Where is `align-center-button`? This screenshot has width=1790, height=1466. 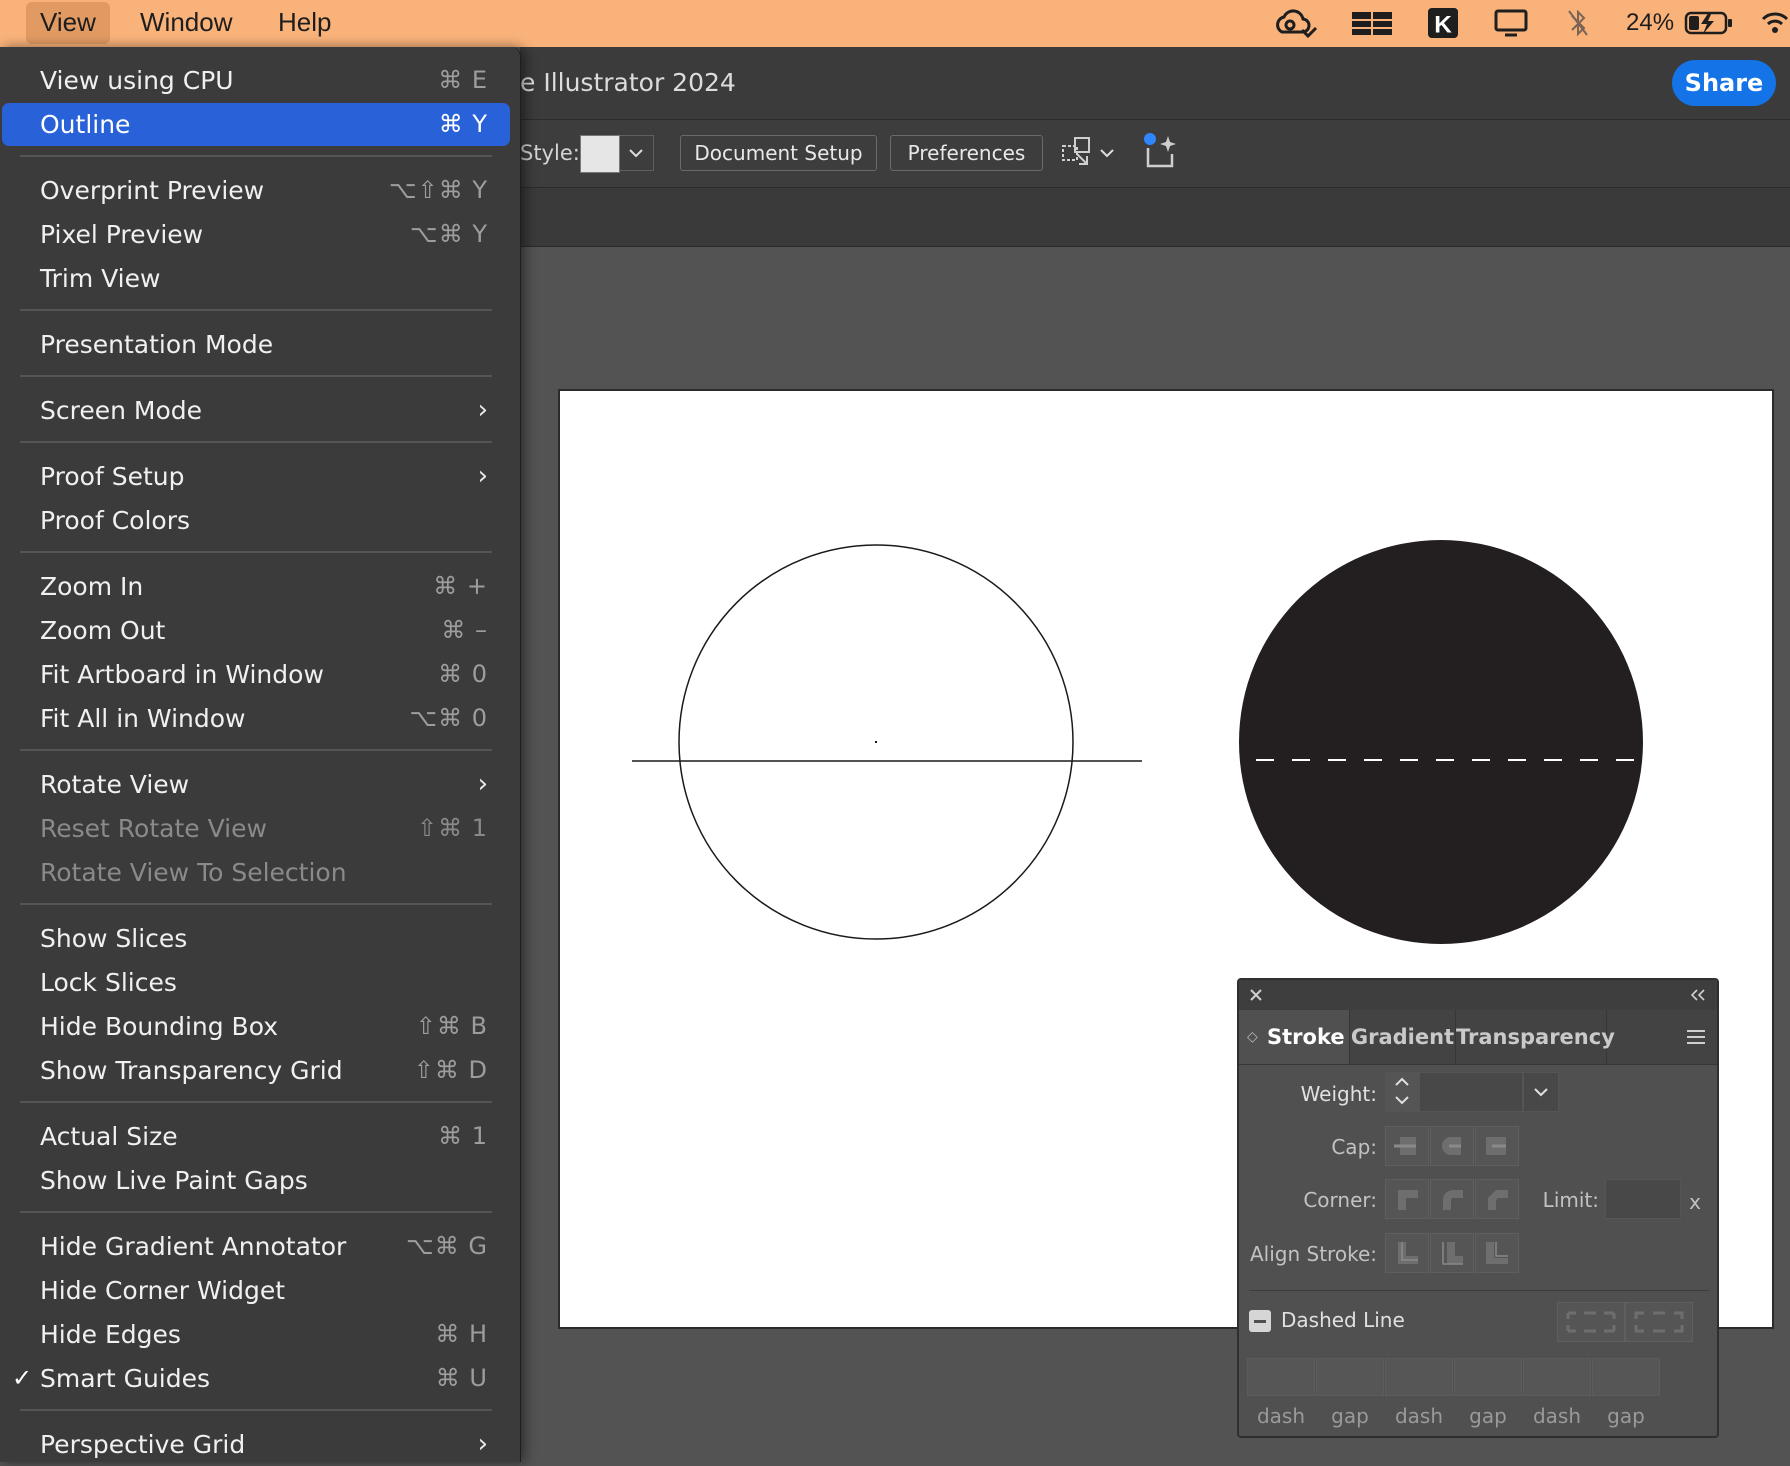 align-center-button is located at coordinates (1407, 1253).